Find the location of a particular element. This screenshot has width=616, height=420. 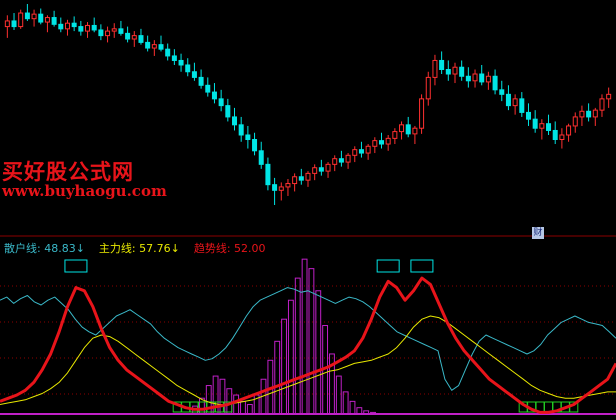

watermark-url: www.buyhaogu.com is located at coordinates (84, 191).